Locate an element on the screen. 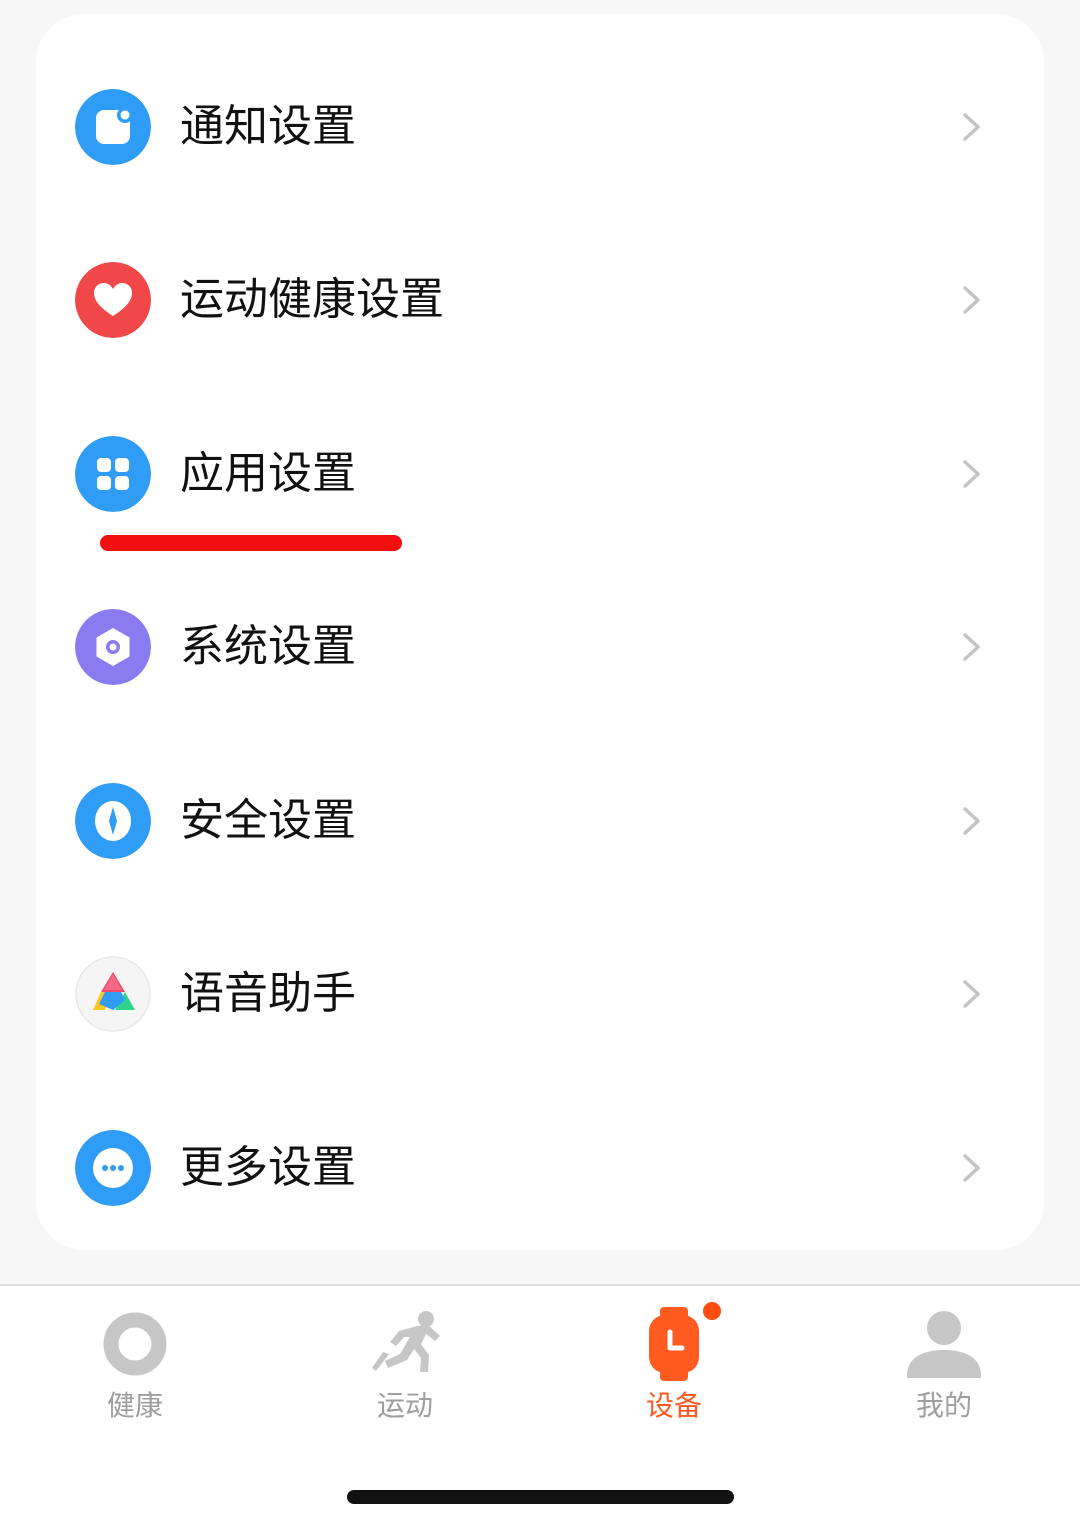 This screenshot has width=1080, height=1528. tab-label: 健康 is located at coordinates (134, 1405).